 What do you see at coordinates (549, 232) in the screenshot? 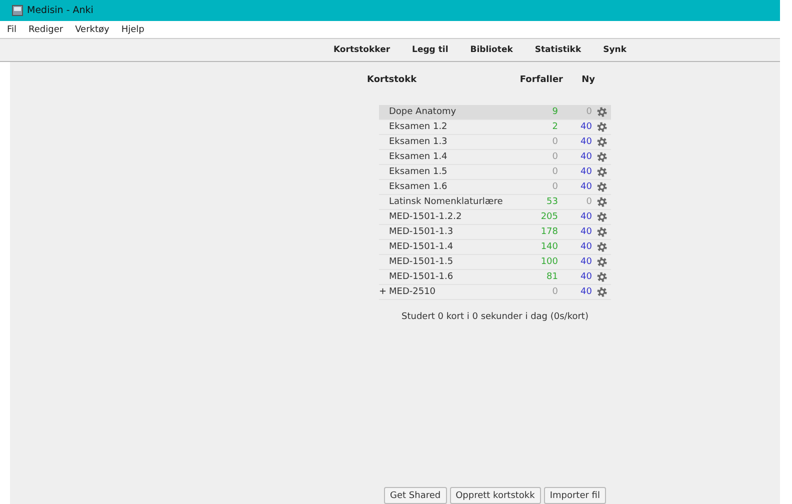
I see `due-count: 178` at bounding box center [549, 232].